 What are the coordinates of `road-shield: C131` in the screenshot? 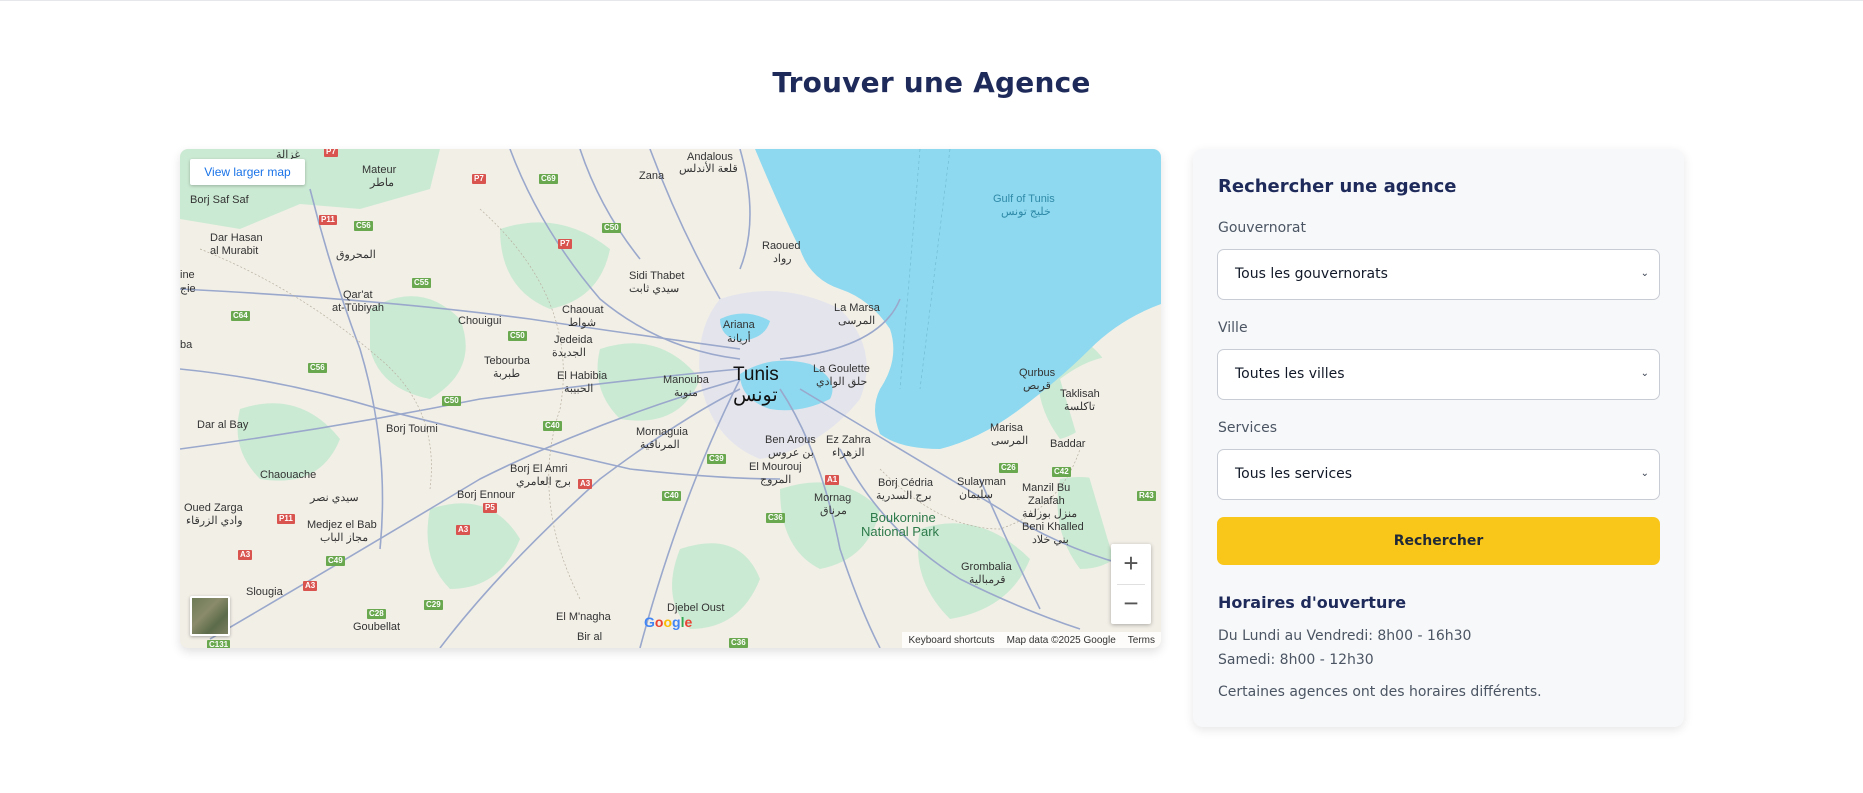 It's located at (219, 644).